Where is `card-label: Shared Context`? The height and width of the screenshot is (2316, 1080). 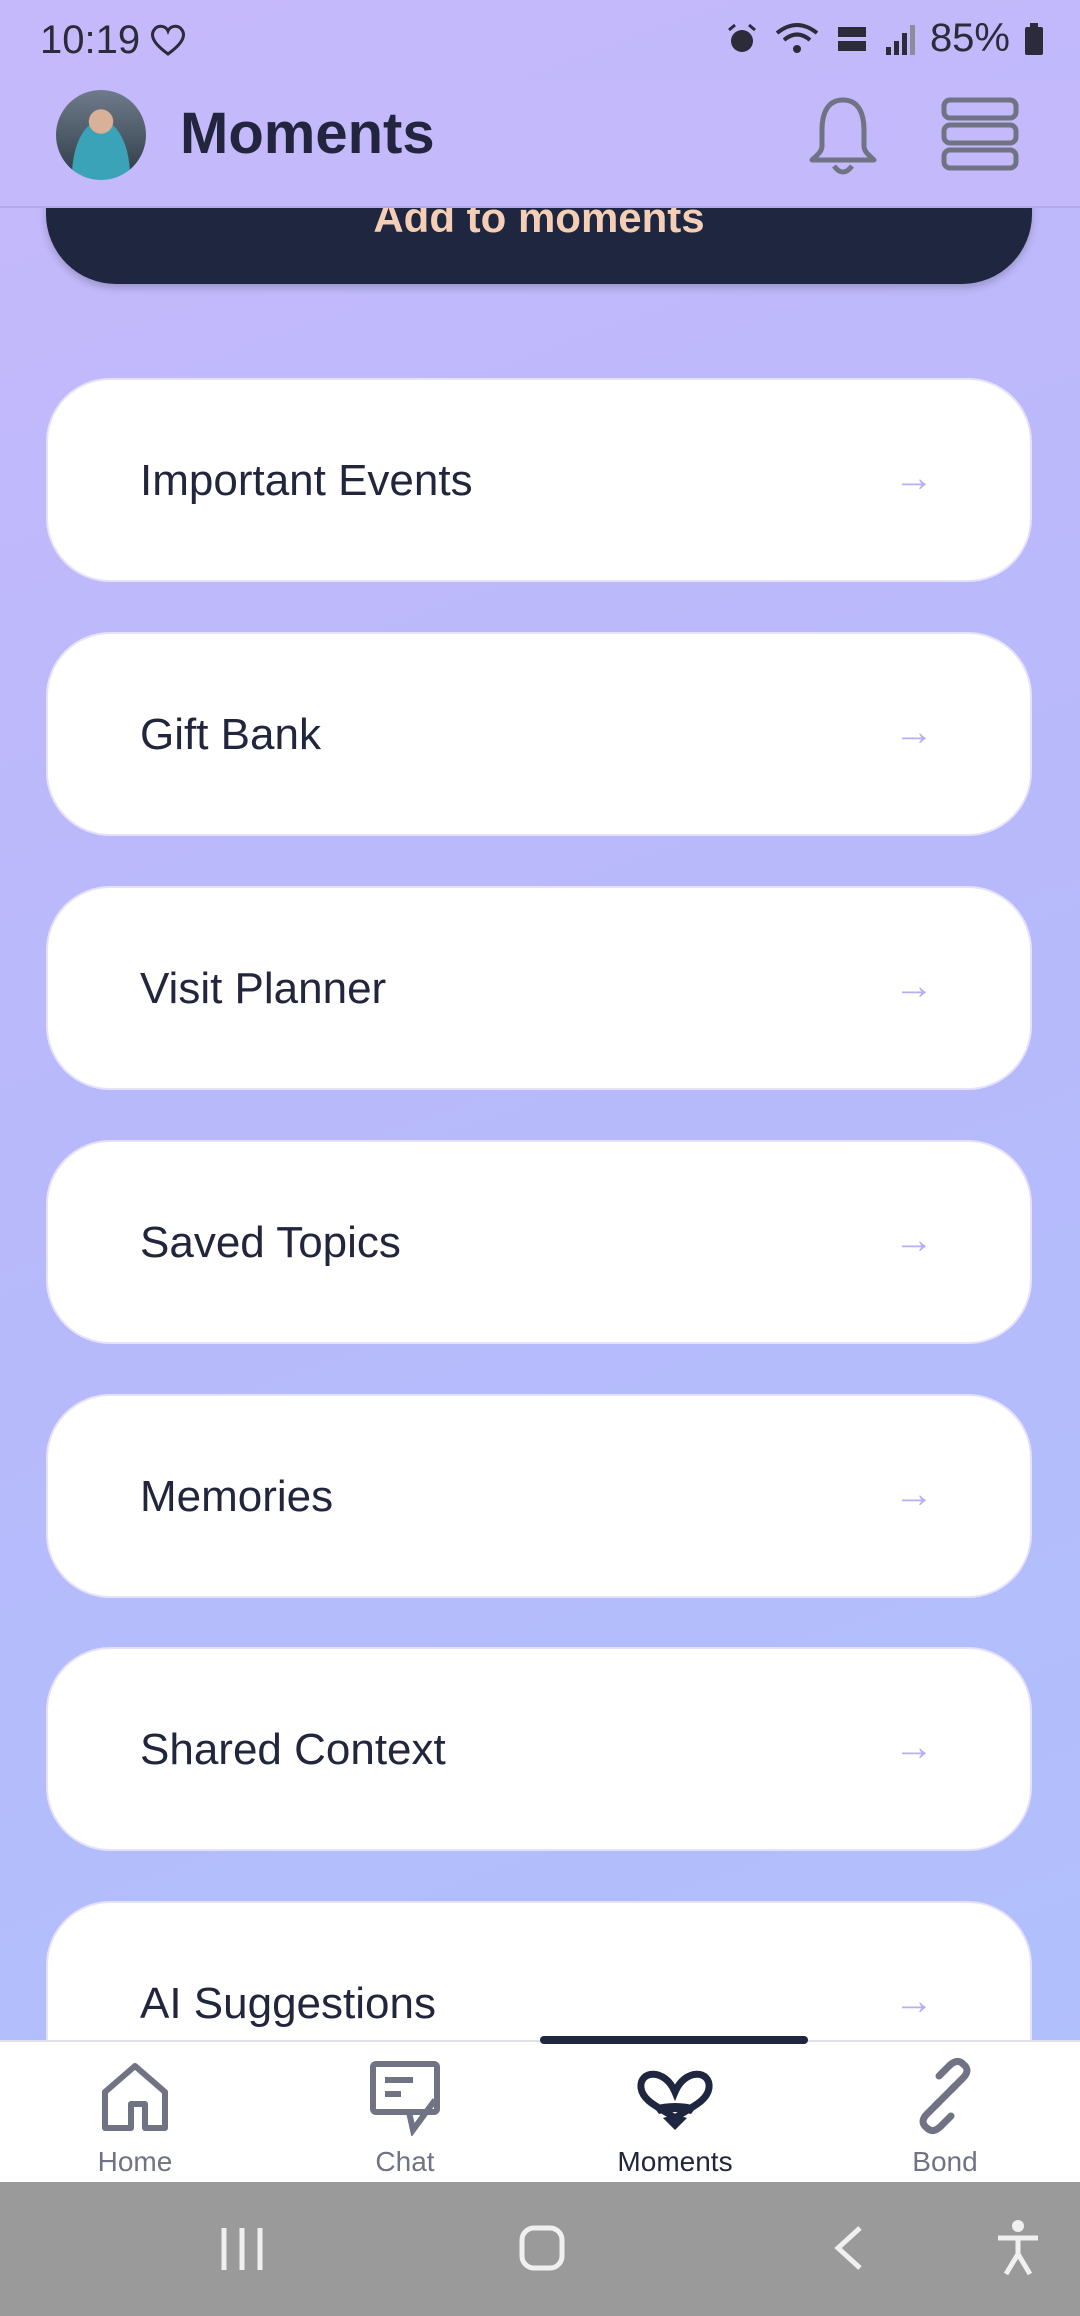 card-label: Shared Context is located at coordinates (293, 1749).